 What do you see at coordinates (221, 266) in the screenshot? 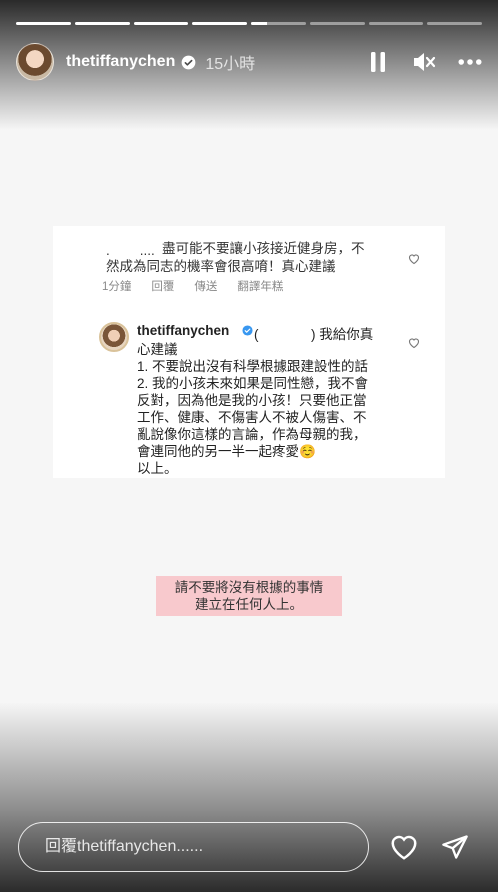
I see `comment-text-line2: 然成為同志的機率會很高唷！真心建議` at bounding box center [221, 266].